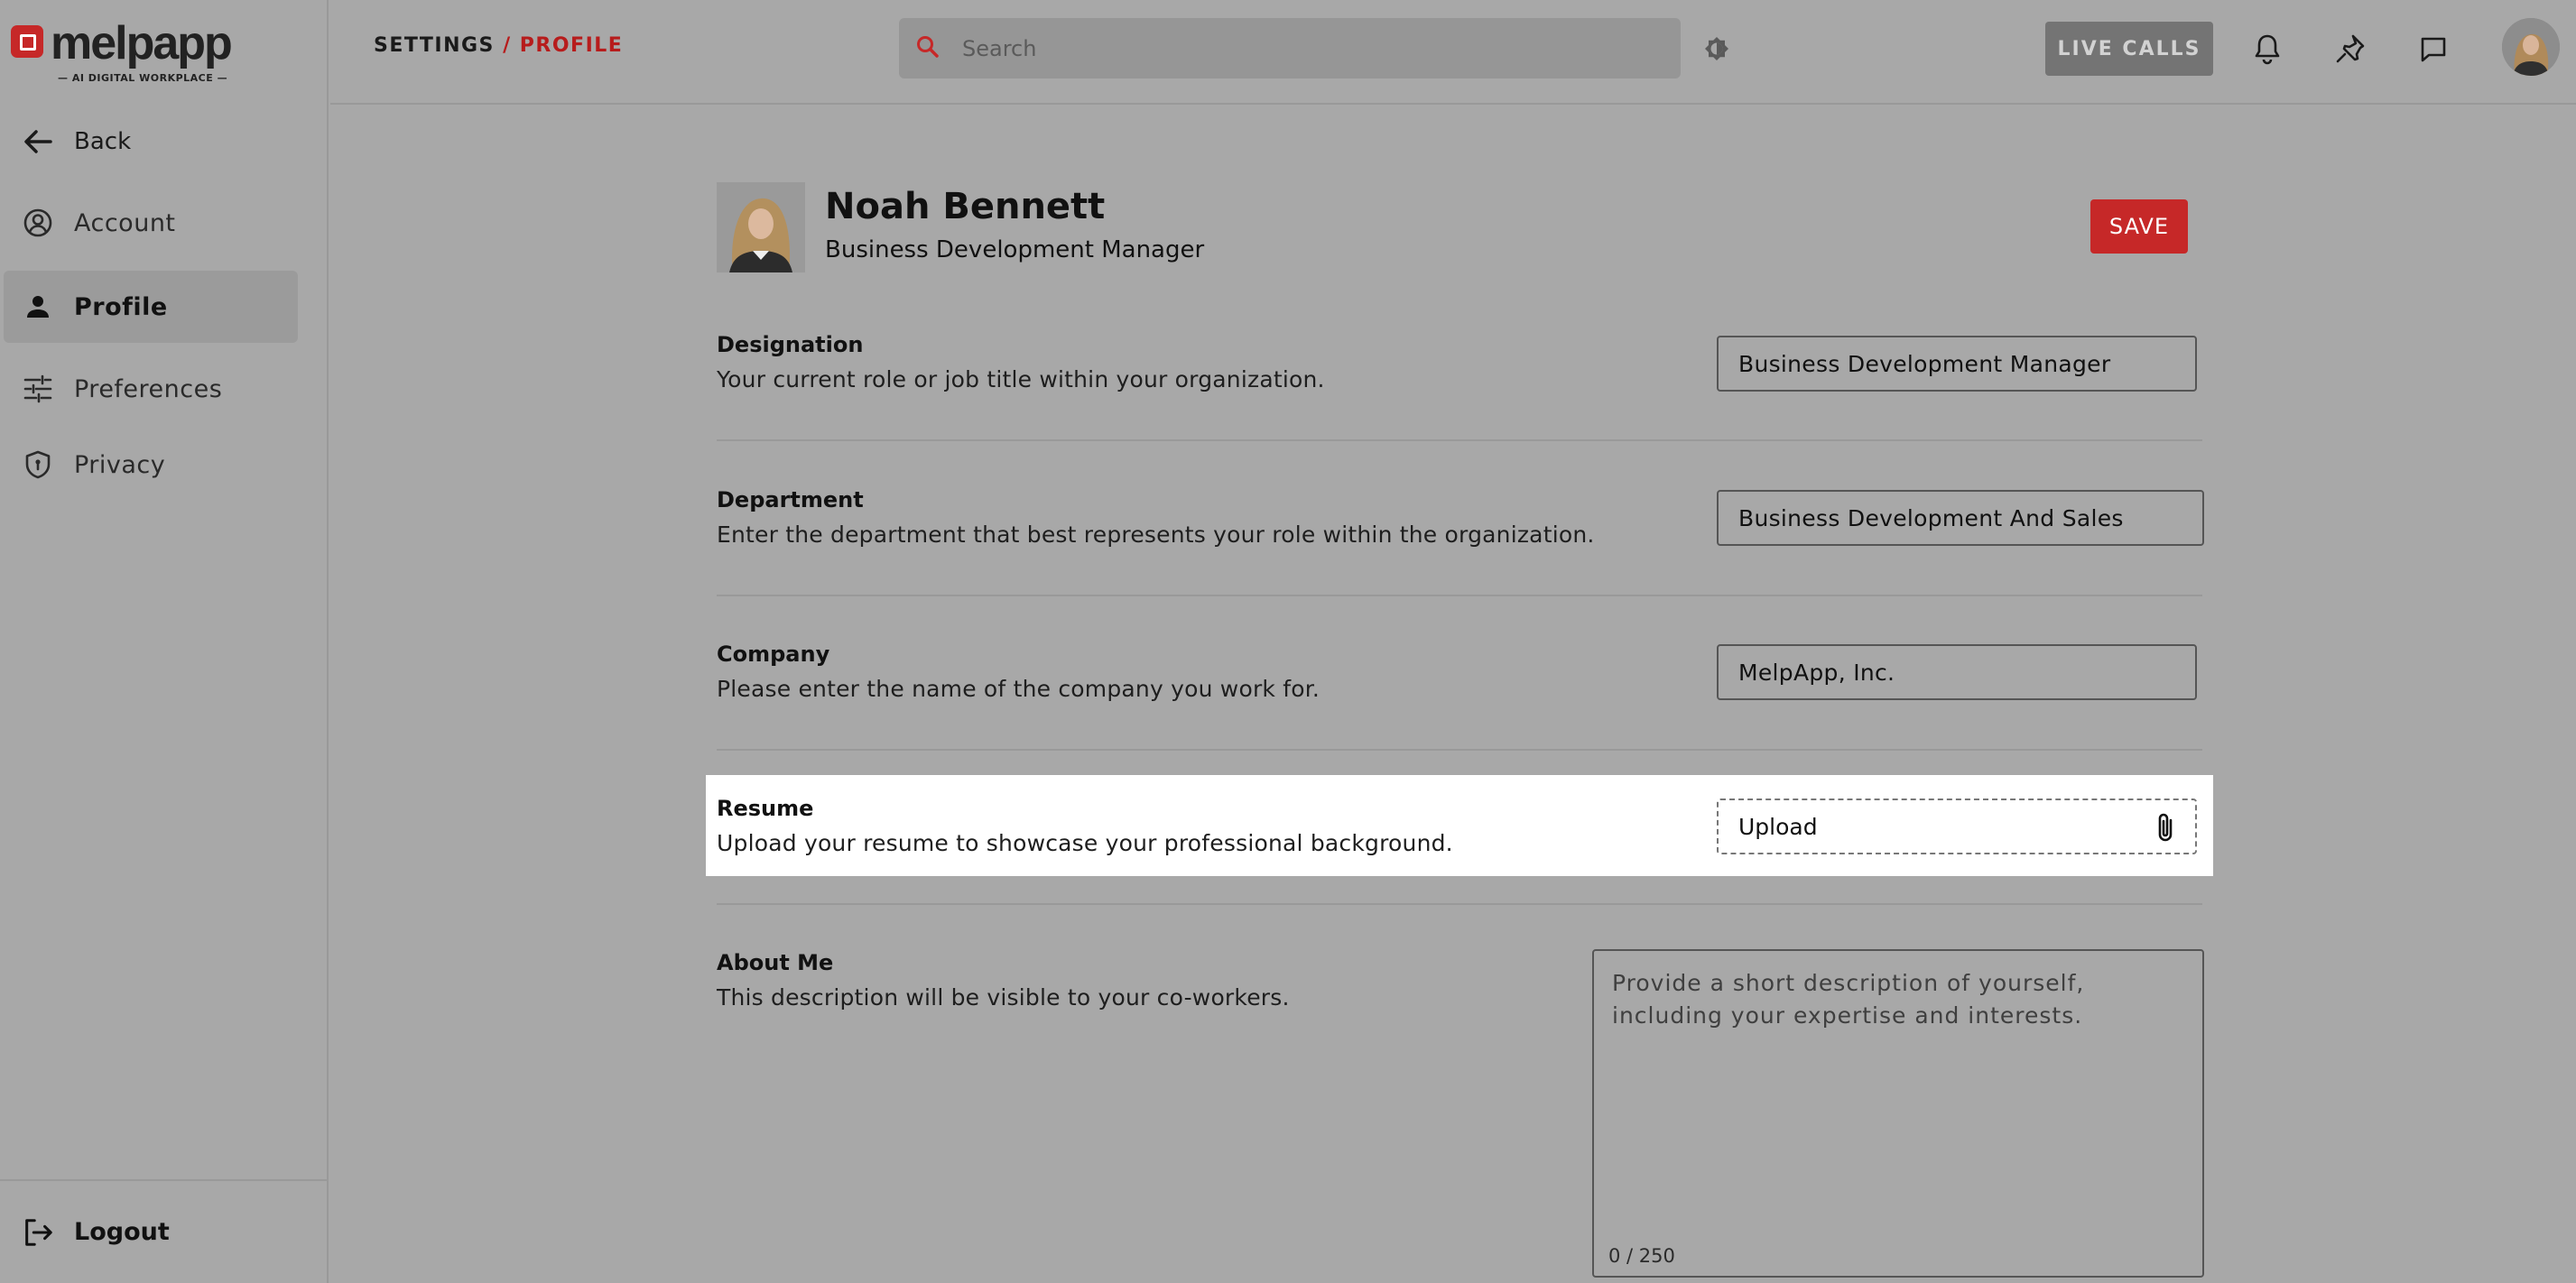 The width and height of the screenshot is (2576, 1283). I want to click on sidebar-item-preferences: Preferences, so click(151, 389).